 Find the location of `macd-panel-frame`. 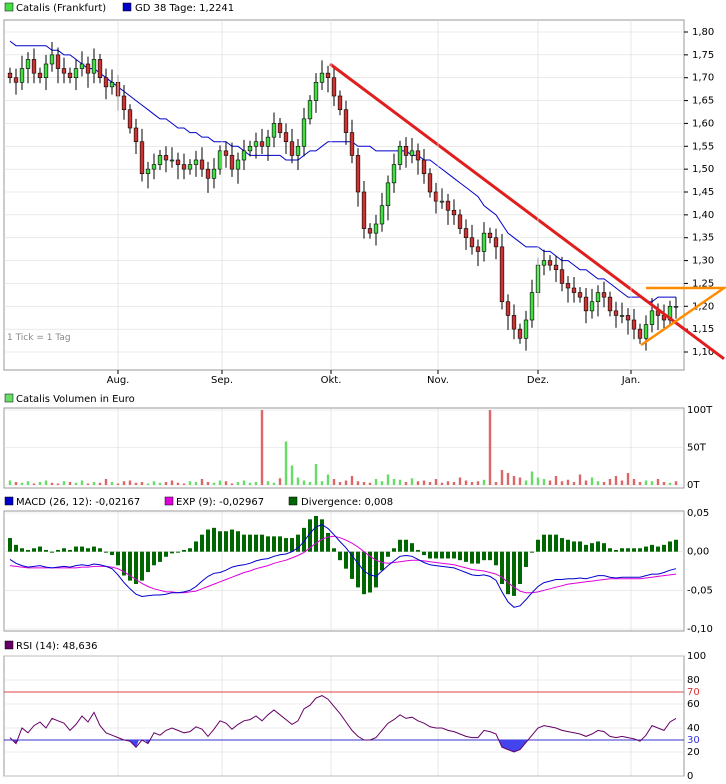

macd-panel-frame is located at coordinates (344, 571).